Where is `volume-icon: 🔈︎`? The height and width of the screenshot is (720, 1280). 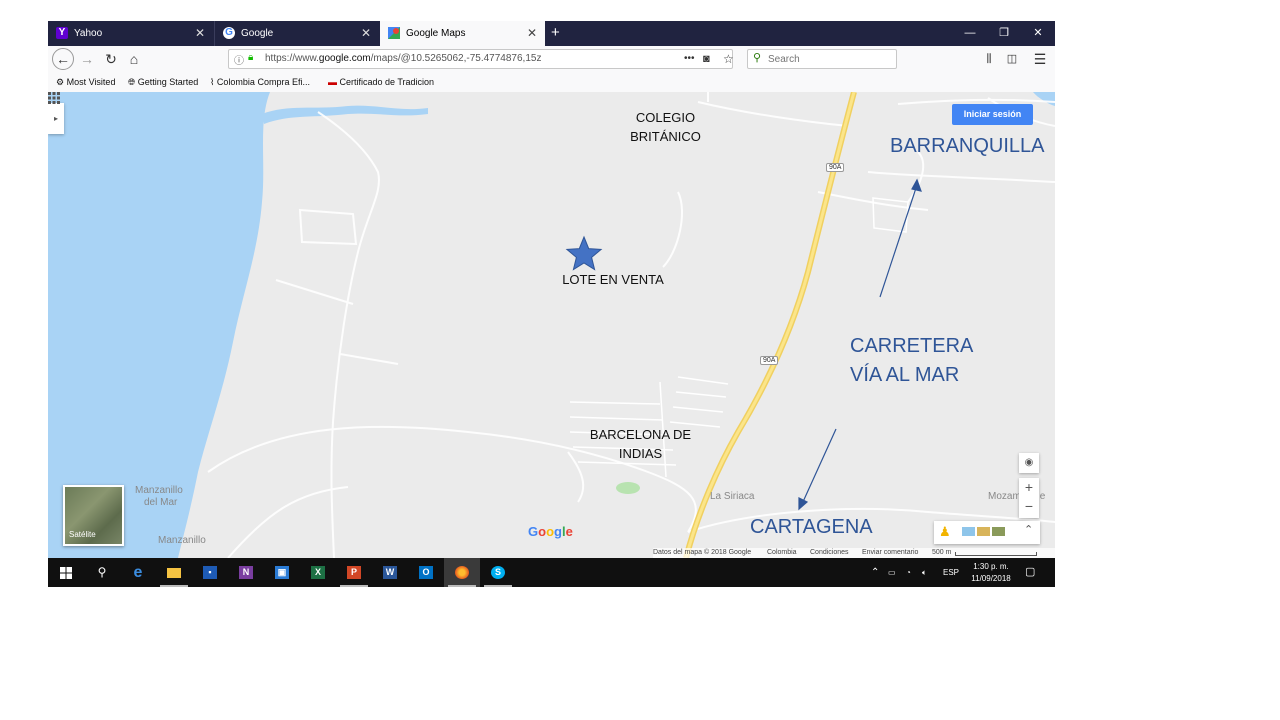
volume-icon: 🔈︎ is located at coordinates (924, 572).